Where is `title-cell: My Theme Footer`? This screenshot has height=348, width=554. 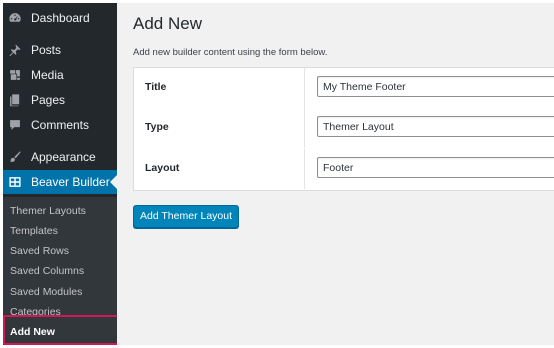 title-cell: My Theme Footer is located at coordinates (429, 88).